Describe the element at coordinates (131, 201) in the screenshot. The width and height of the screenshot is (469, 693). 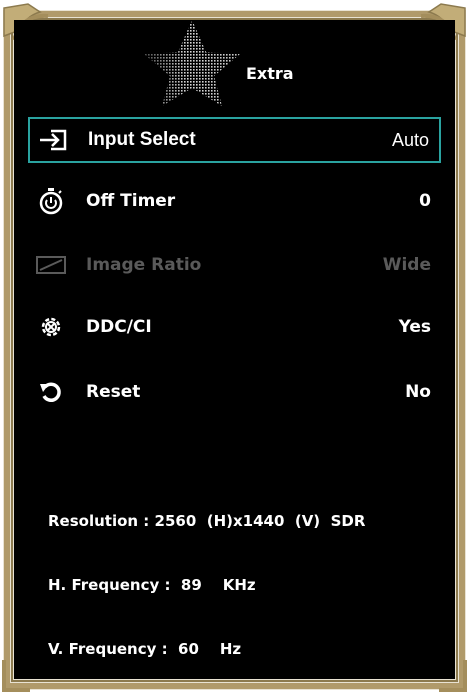
I see `off-timer-label: Off Timer` at that location.